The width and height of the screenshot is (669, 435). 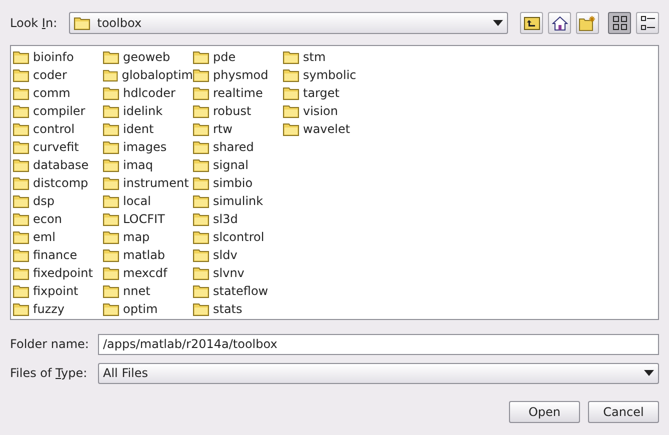 What do you see at coordinates (238, 273) in the screenshot?
I see `folder-item: slvnv` at bounding box center [238, 273].